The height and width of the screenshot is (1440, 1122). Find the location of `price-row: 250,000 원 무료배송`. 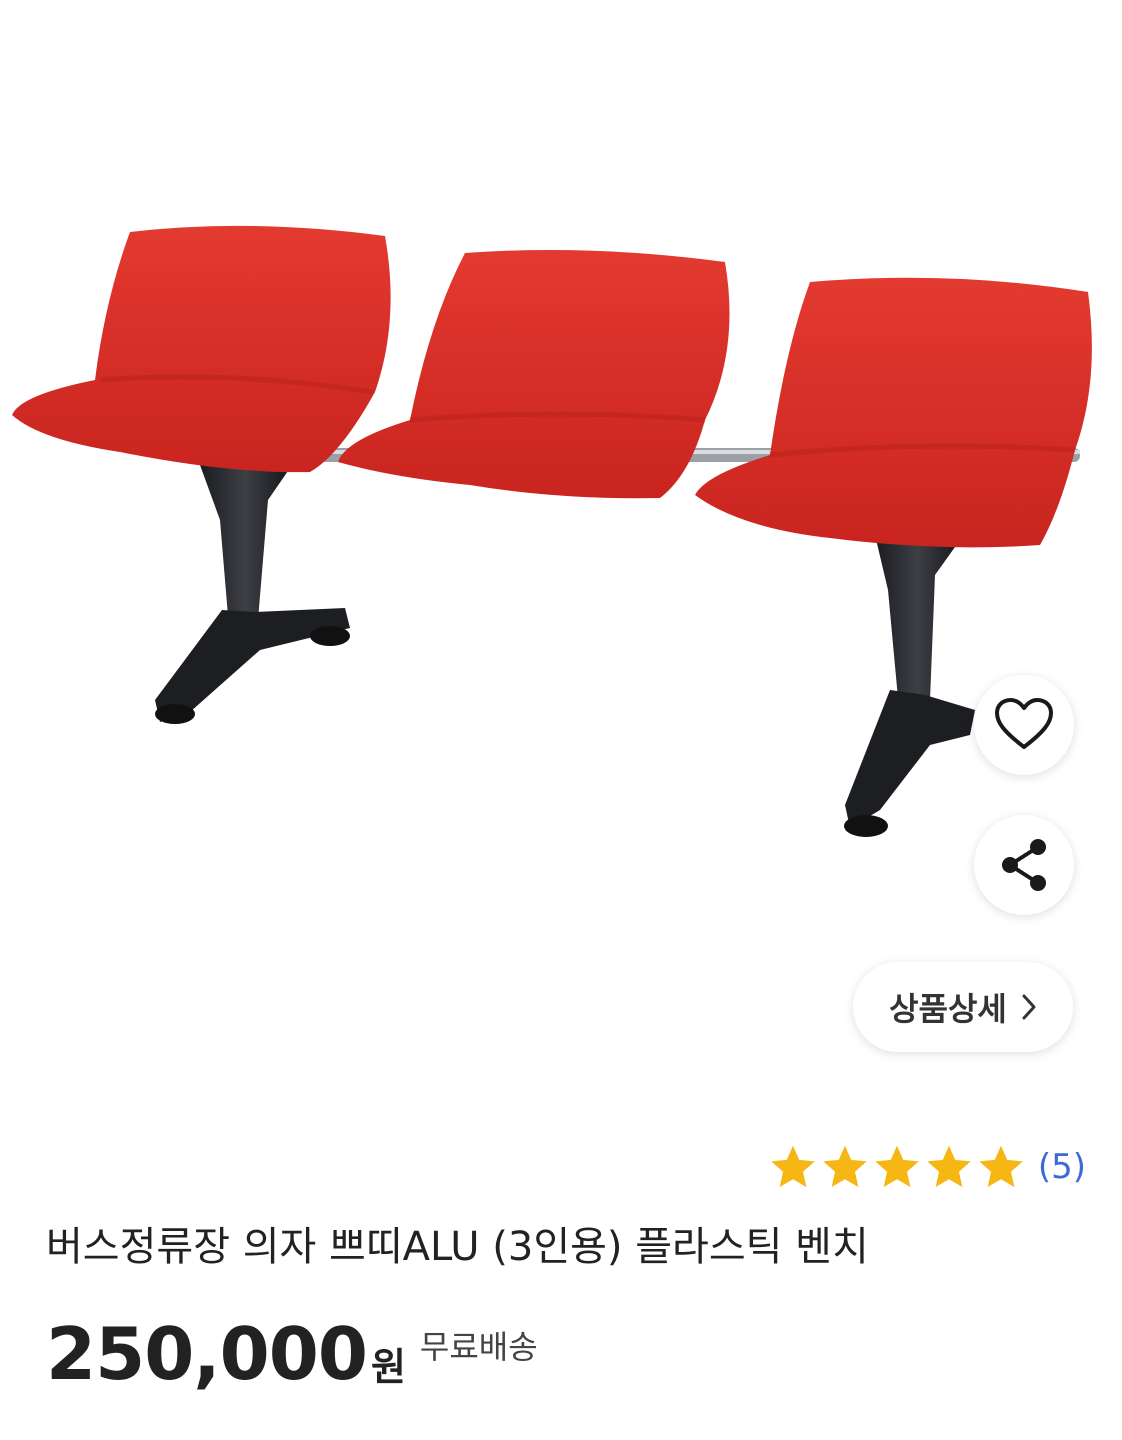

price-row: 250,000 원 무료배송 is located at coordinates (292, 1354).